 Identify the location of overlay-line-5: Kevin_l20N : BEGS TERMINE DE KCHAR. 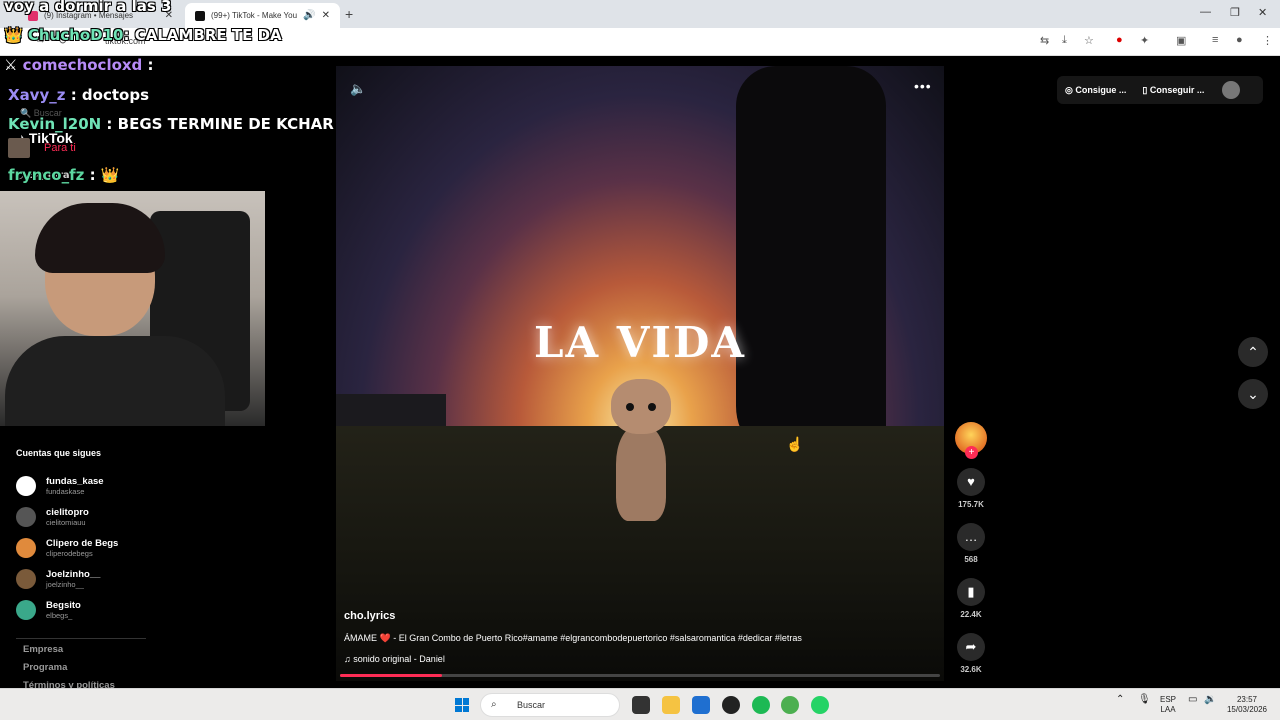
(171, 124).